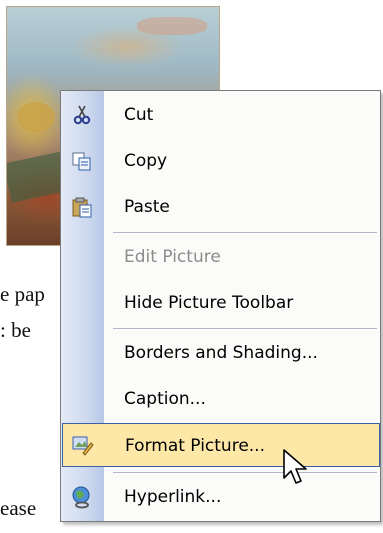 This screenshot has height=533, width=383. Describe the element at coordinates (82, 207) in the screenshot. I see `paste-icon` at that location.